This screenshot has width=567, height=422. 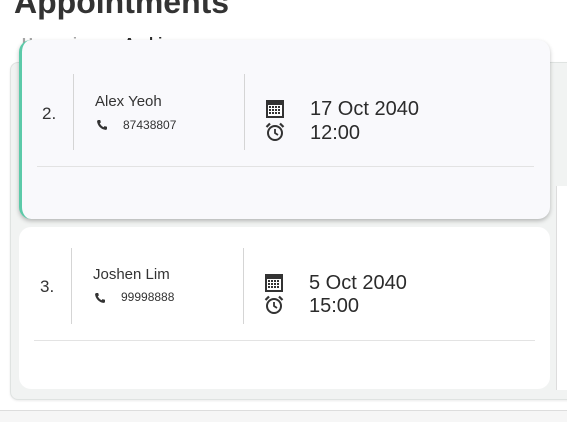 I want to click on contact-phone: 87438807, so click(x=150, y=125).